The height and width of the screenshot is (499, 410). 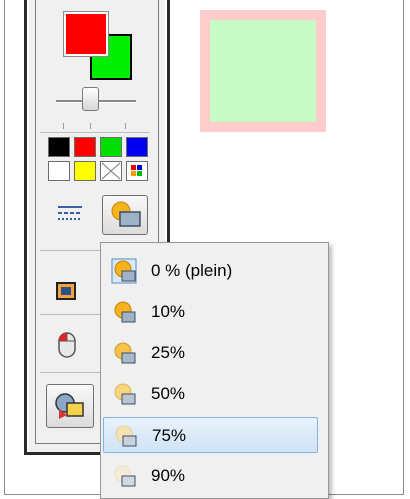 What do you see at coordinates (90, 99) in the screenshot?
I see `size-slider-thumb` at bounding box center [90, 99].